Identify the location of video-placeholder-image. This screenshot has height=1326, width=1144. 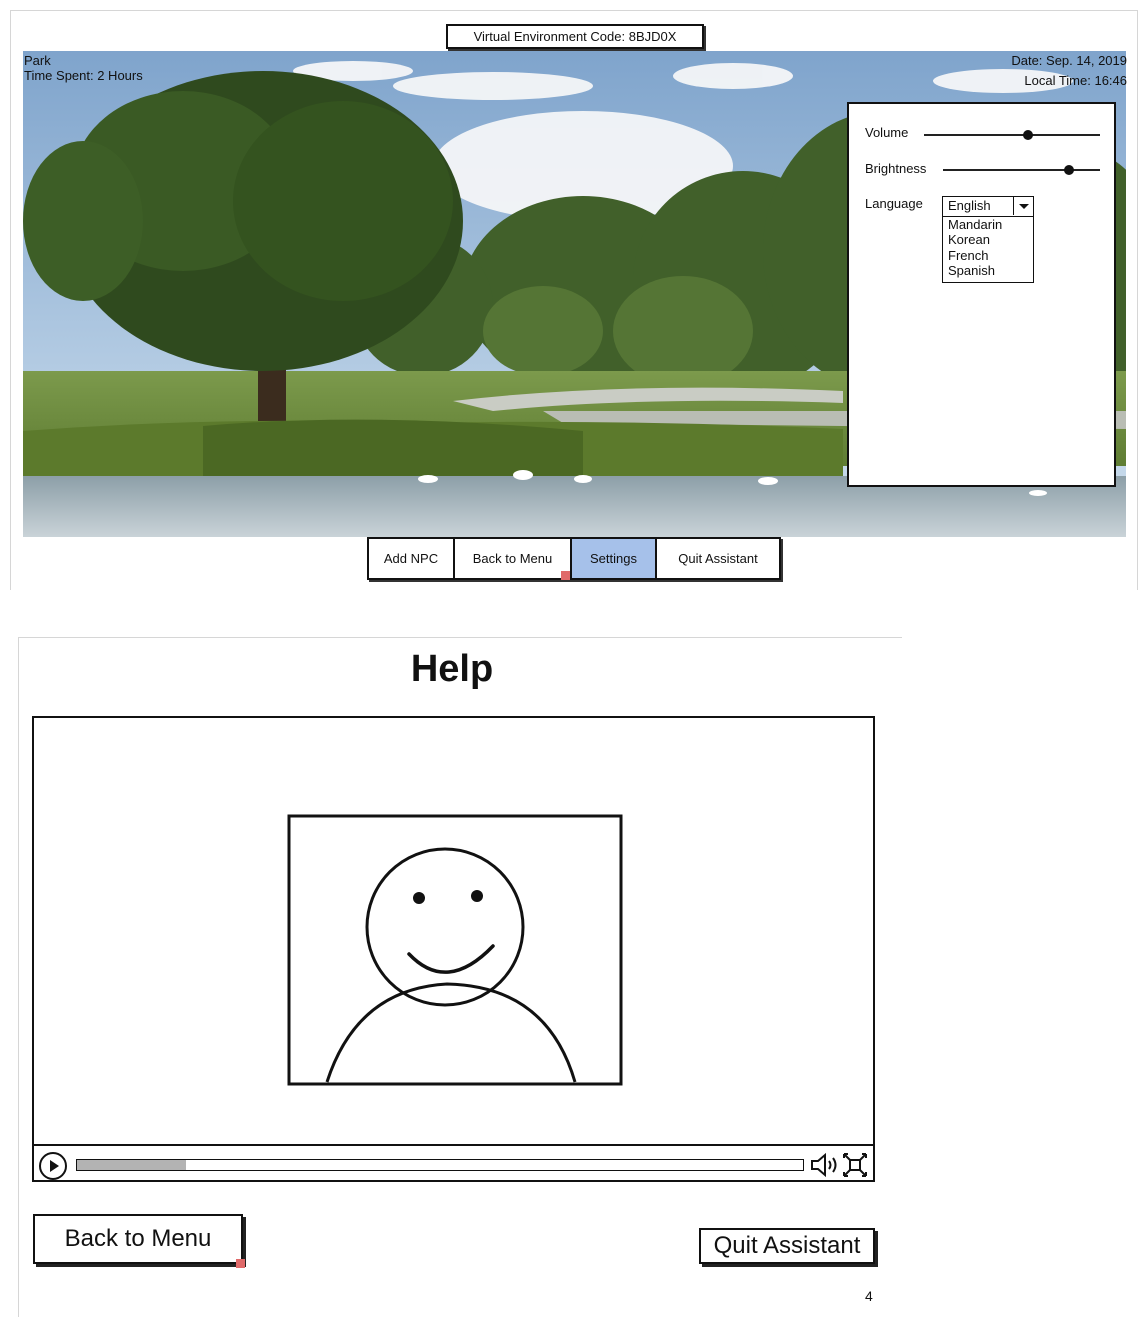
(455, 950).